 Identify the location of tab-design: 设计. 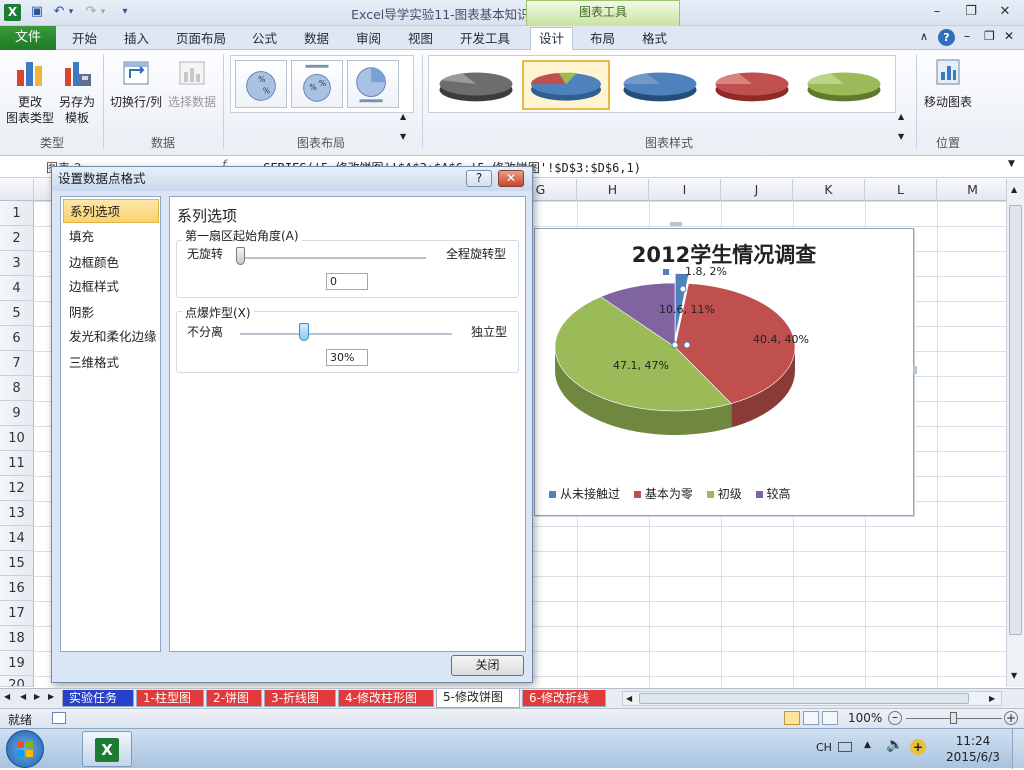
(552, 39).